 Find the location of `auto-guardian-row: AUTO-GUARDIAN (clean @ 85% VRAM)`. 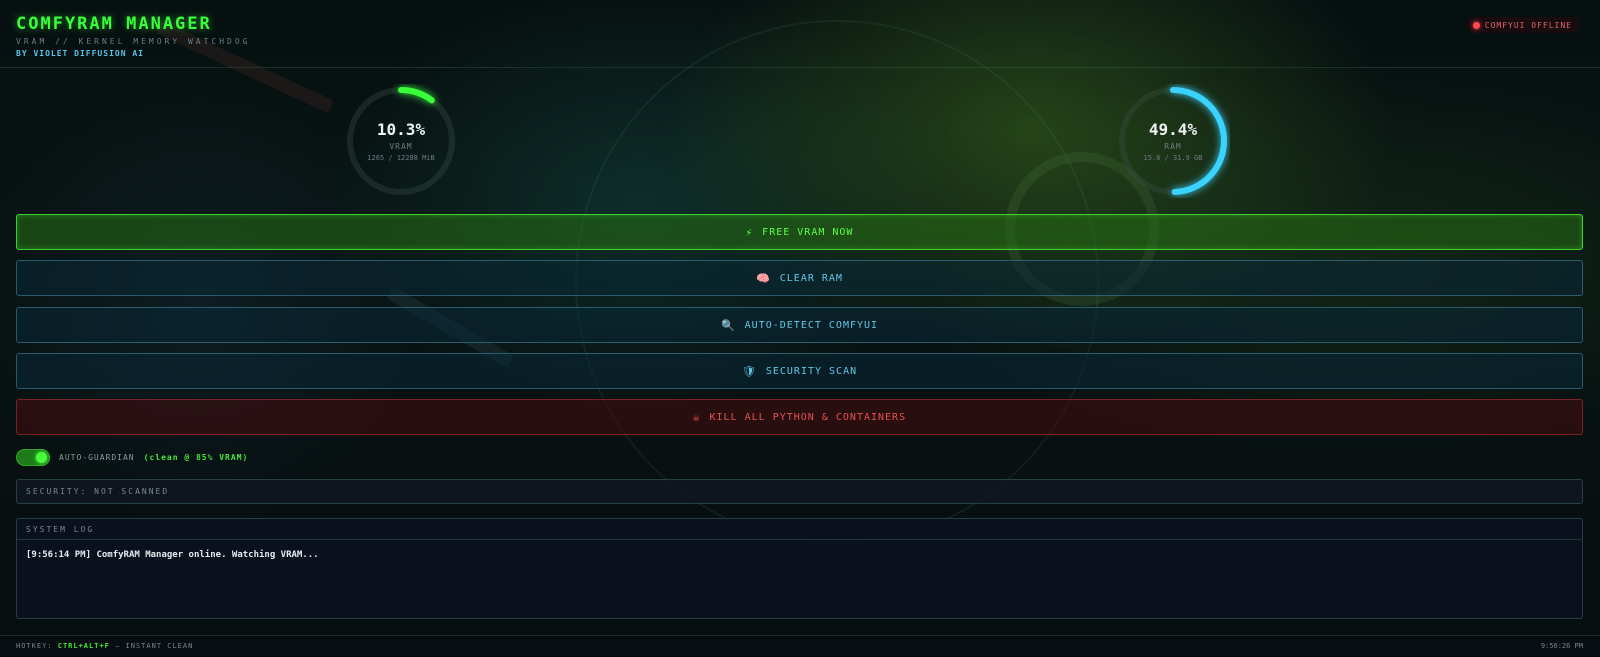

auto-guardian-row: AUTO-GUARDIAN (clean @ 85% VRAM) is located at coordinates (132, 457).